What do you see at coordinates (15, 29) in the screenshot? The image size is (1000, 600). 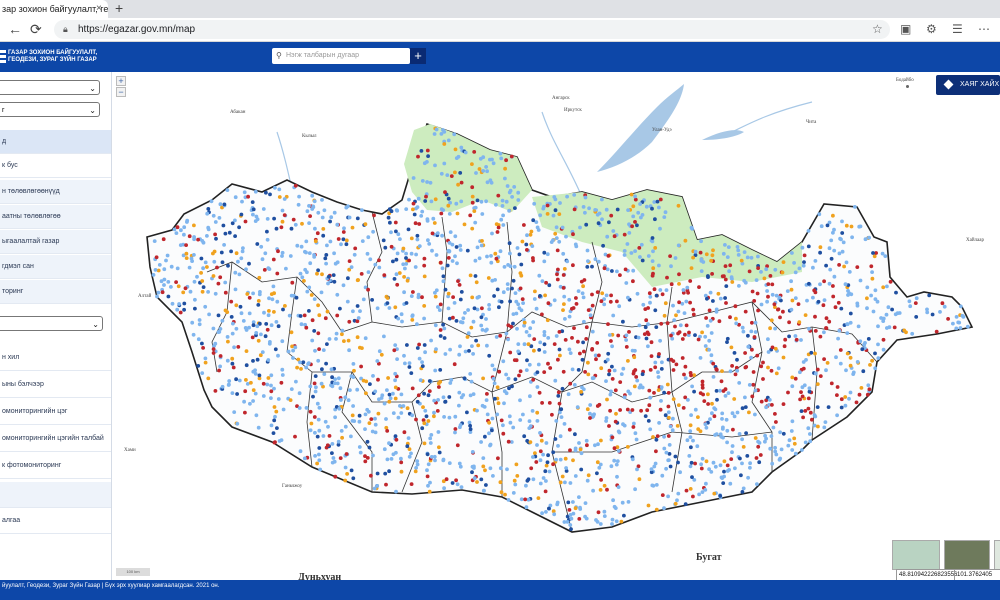 I see `back-button: ←` at bounding box center [15, 29].